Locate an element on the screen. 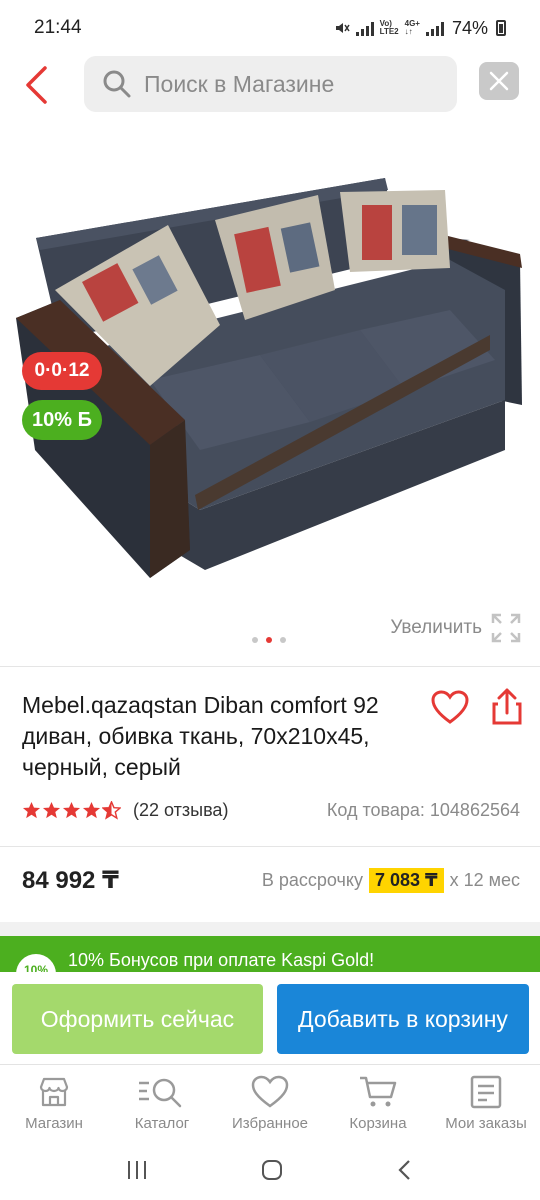 This screenshot has height=1200, width=540. installment-monthly: 7 083 ₸ is located at coordinates (406, 880).